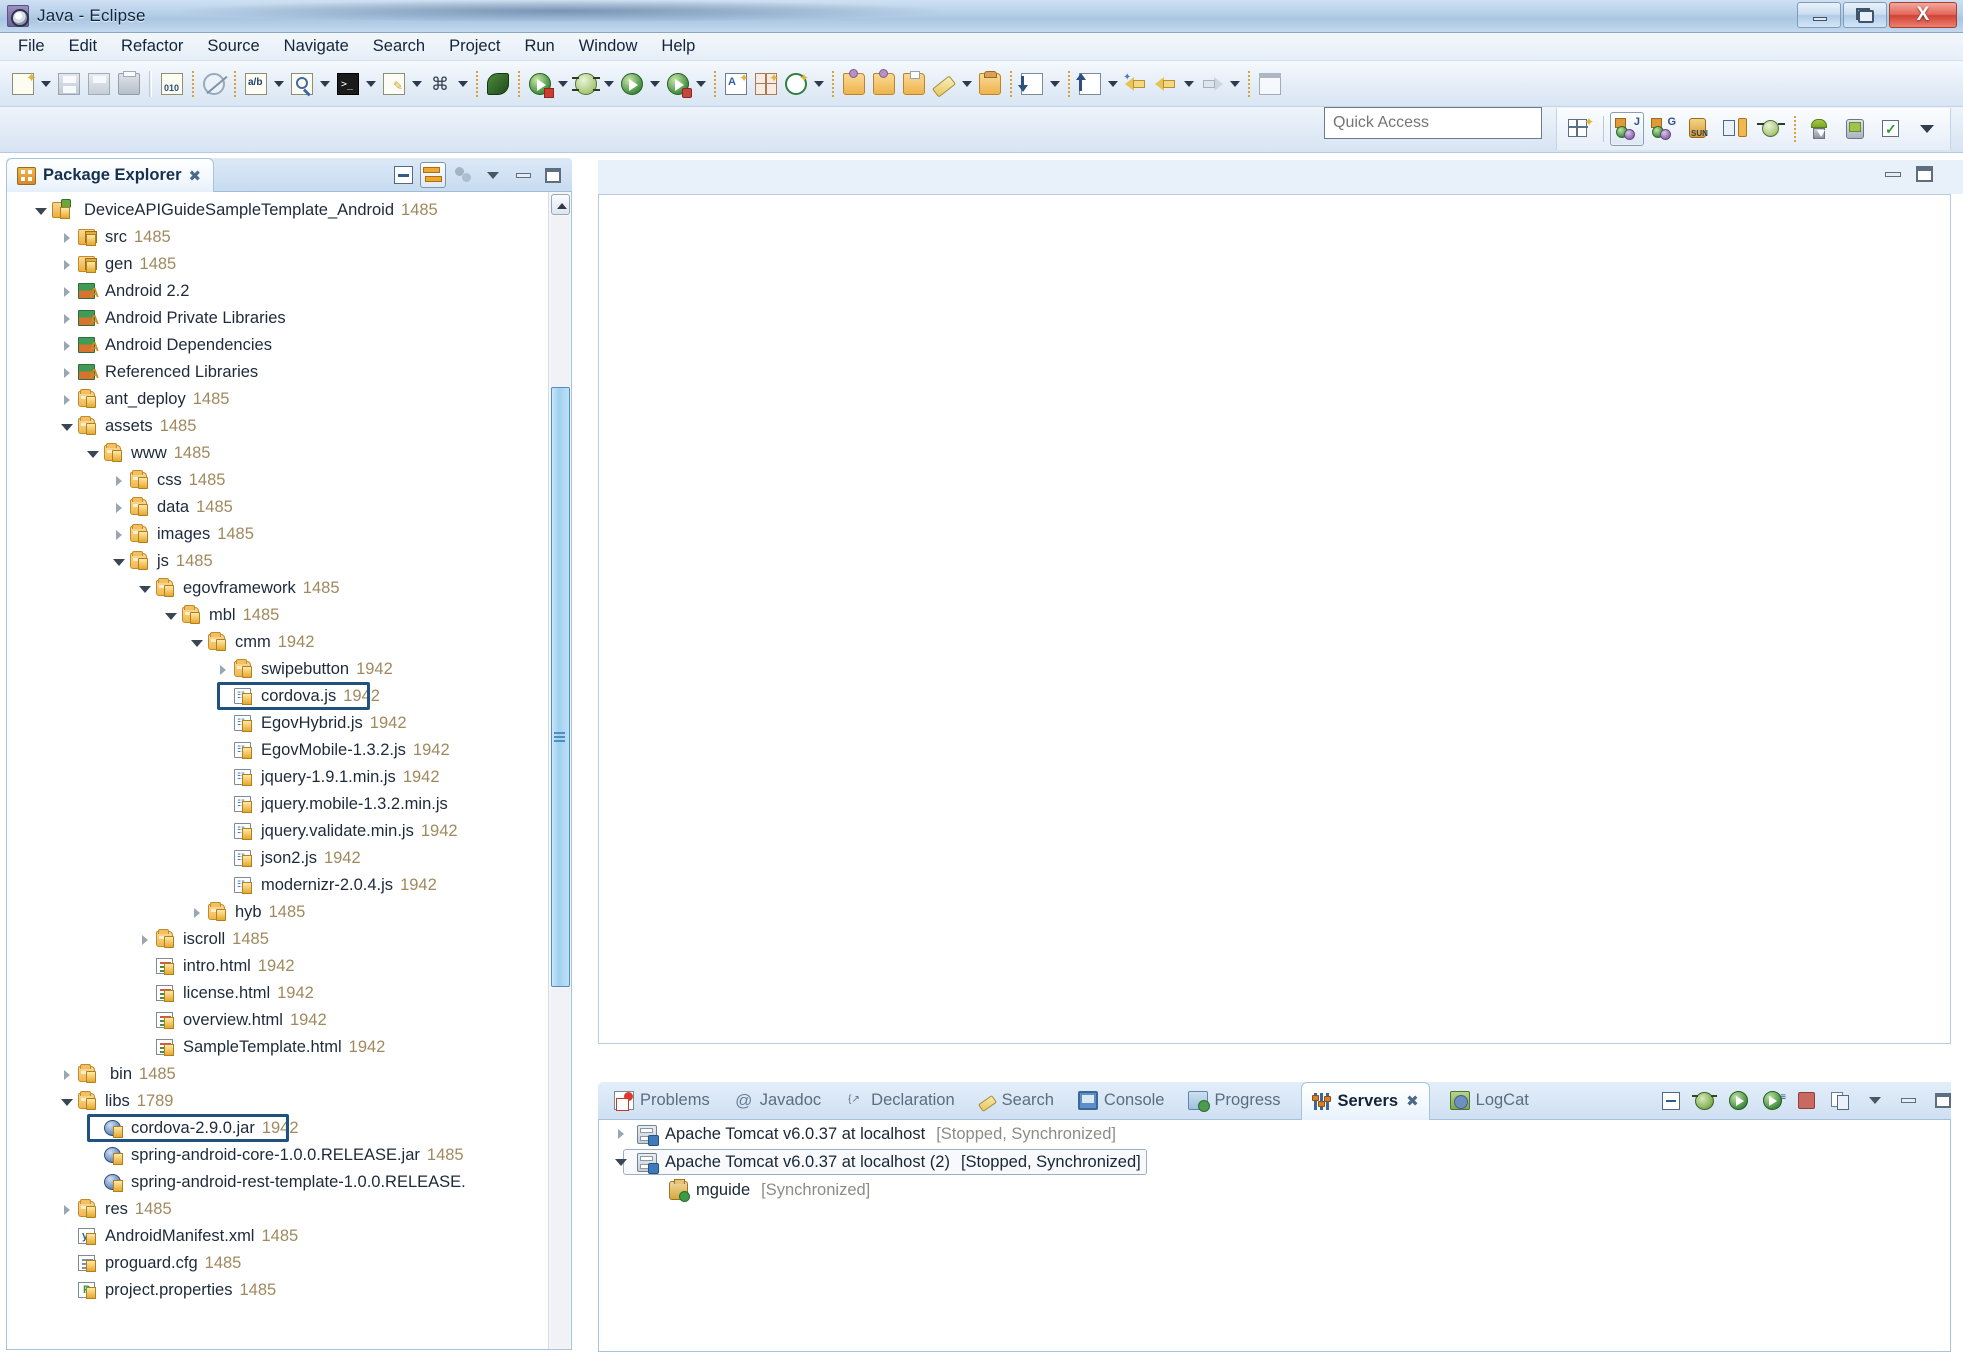 The width and height of the screenshot is (1963, 1352). What do you see at coordinates (269, 507) in the screenshot?
I see `tree-row: data 1485` at bounding box center [269, 507].